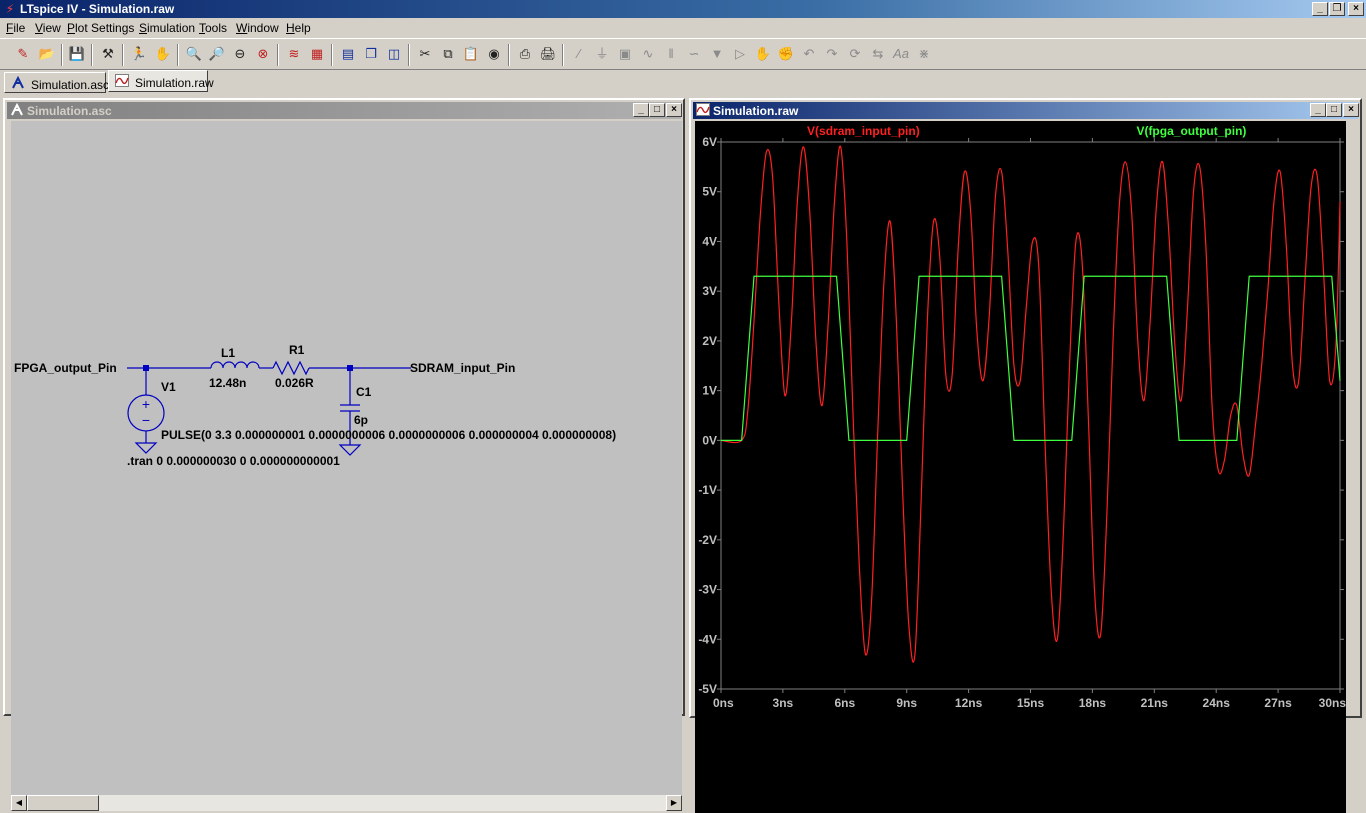 The width and height of the screenshot is (1366, 813). I want to click on plot-settings-icon: ▦, so click(317, 54).